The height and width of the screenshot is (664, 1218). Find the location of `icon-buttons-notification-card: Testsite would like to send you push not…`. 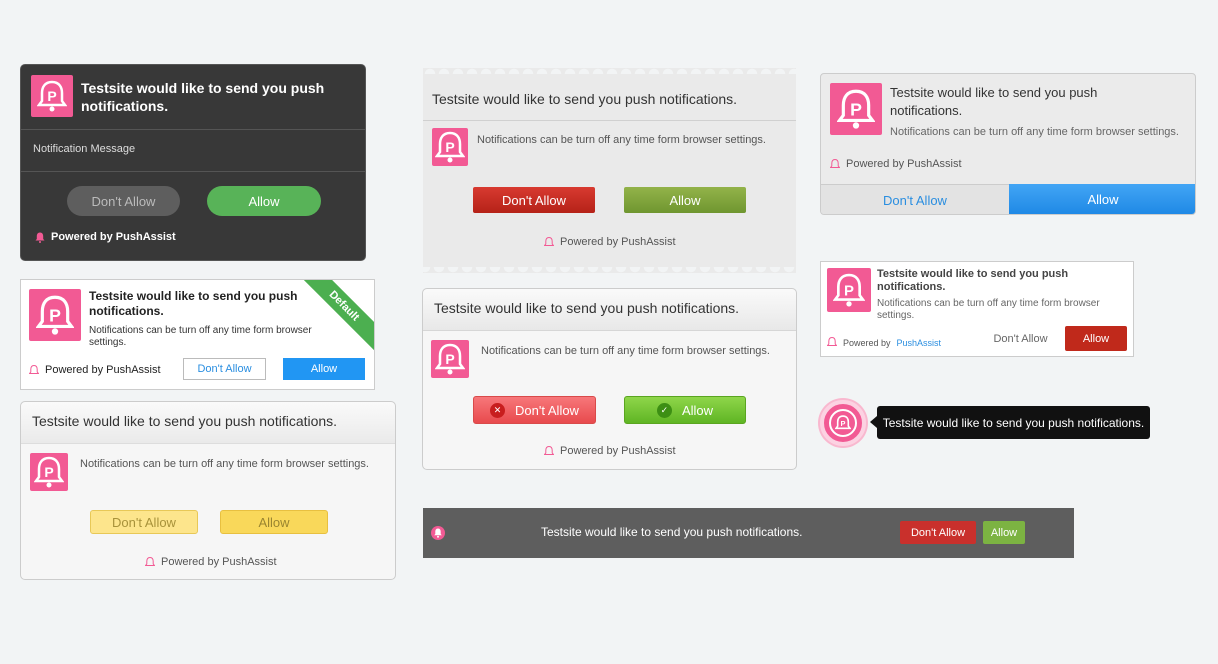

icon-buttons-notification-card: Testsite would like to send you push not… is located at coordinates (609, 379).